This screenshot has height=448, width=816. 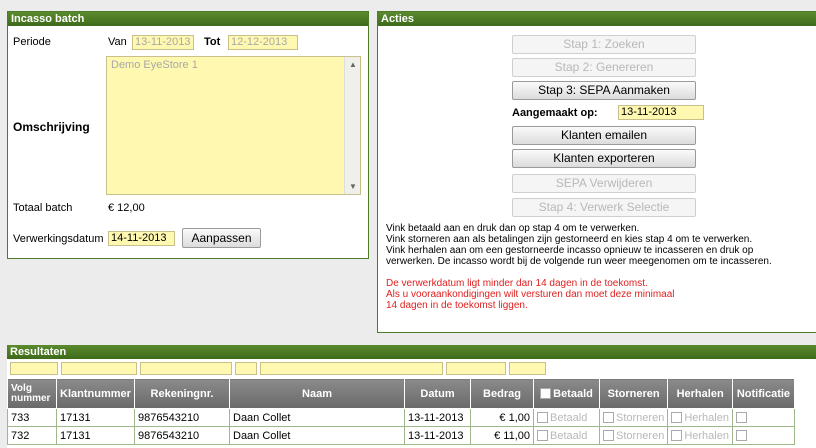 What do you see at coordinates (353, 64) in the screenshot?
I see `scroll-up-icon: ▲` at bounding box center [353, 64].